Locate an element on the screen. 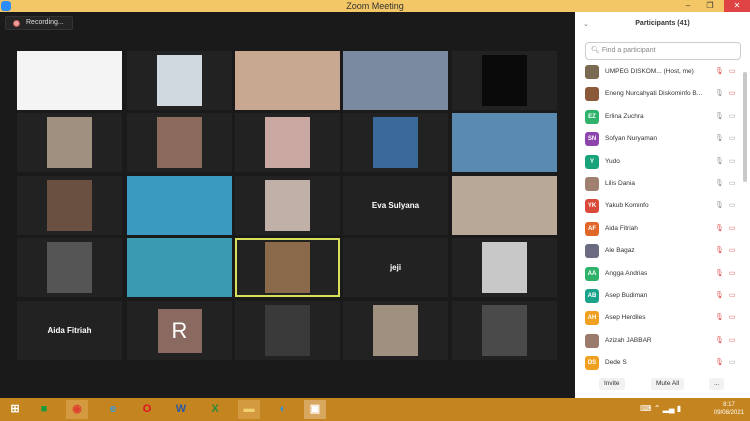  opera-icon: O is located at coordinates (147, 409).